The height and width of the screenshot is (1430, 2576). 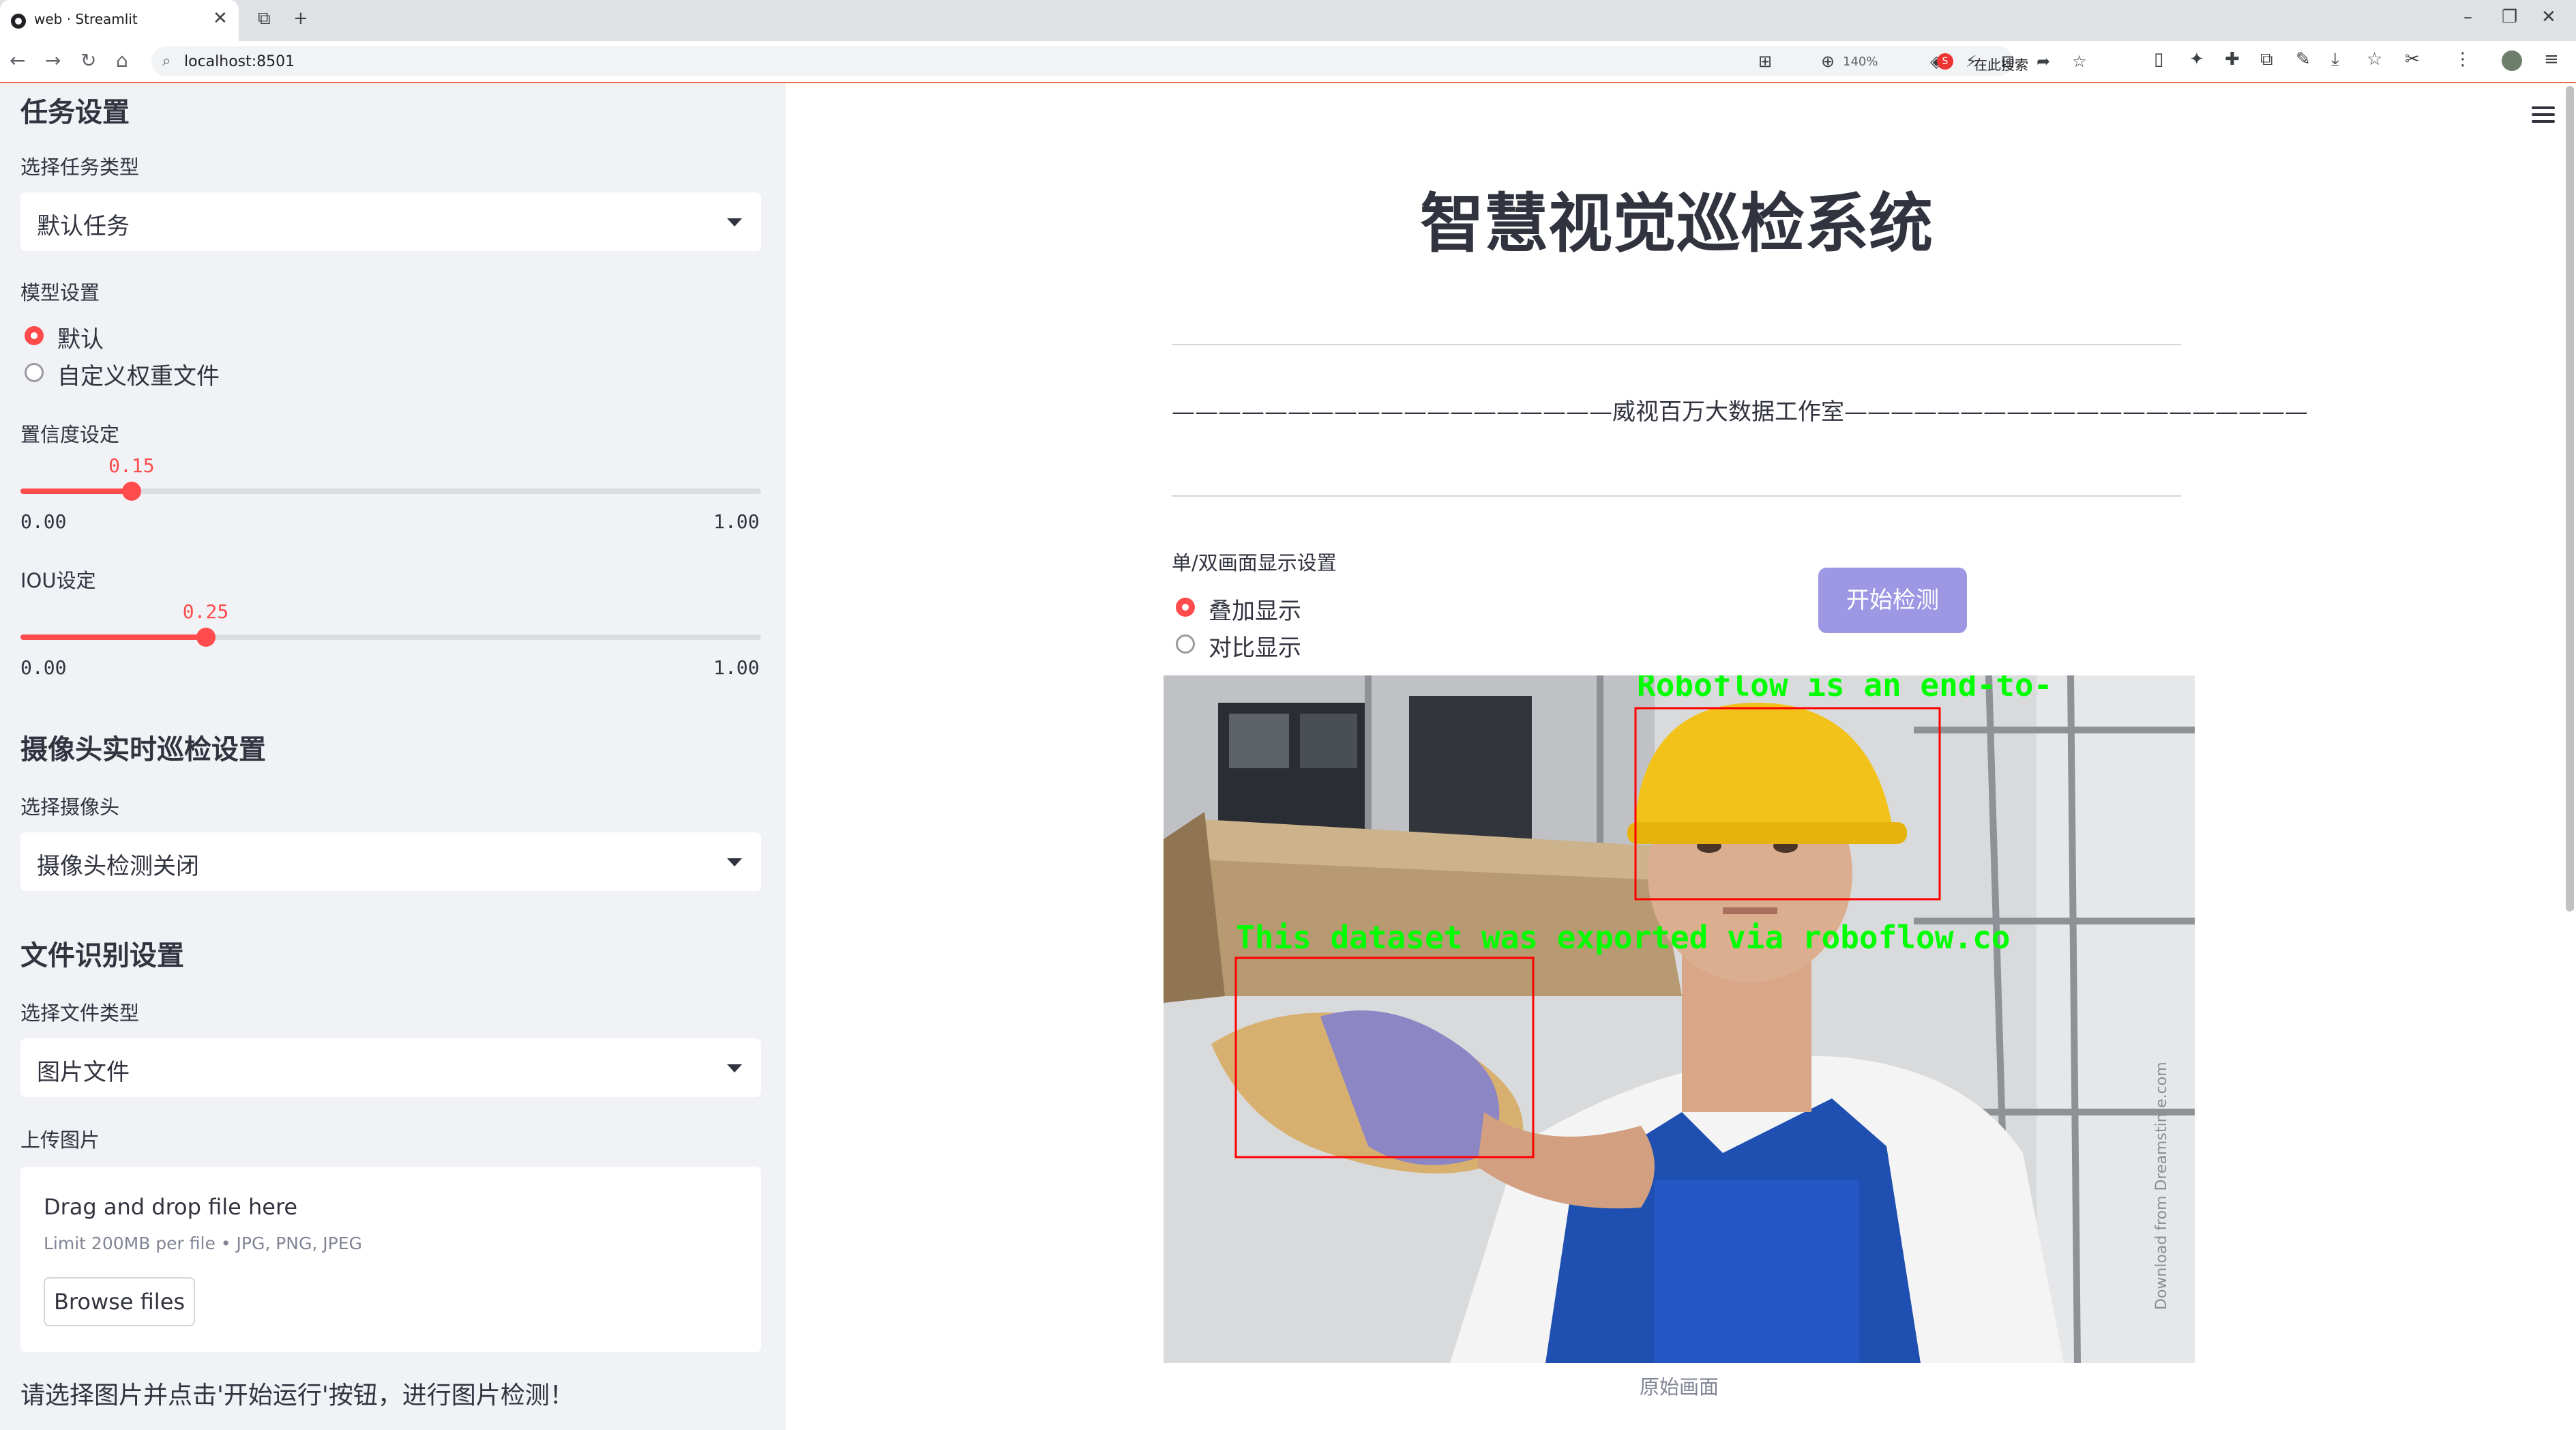 What do you see at coordinates (113, 637) in the screenshot?
I see `iou-slider-fill` at bounding box center [113, 637].